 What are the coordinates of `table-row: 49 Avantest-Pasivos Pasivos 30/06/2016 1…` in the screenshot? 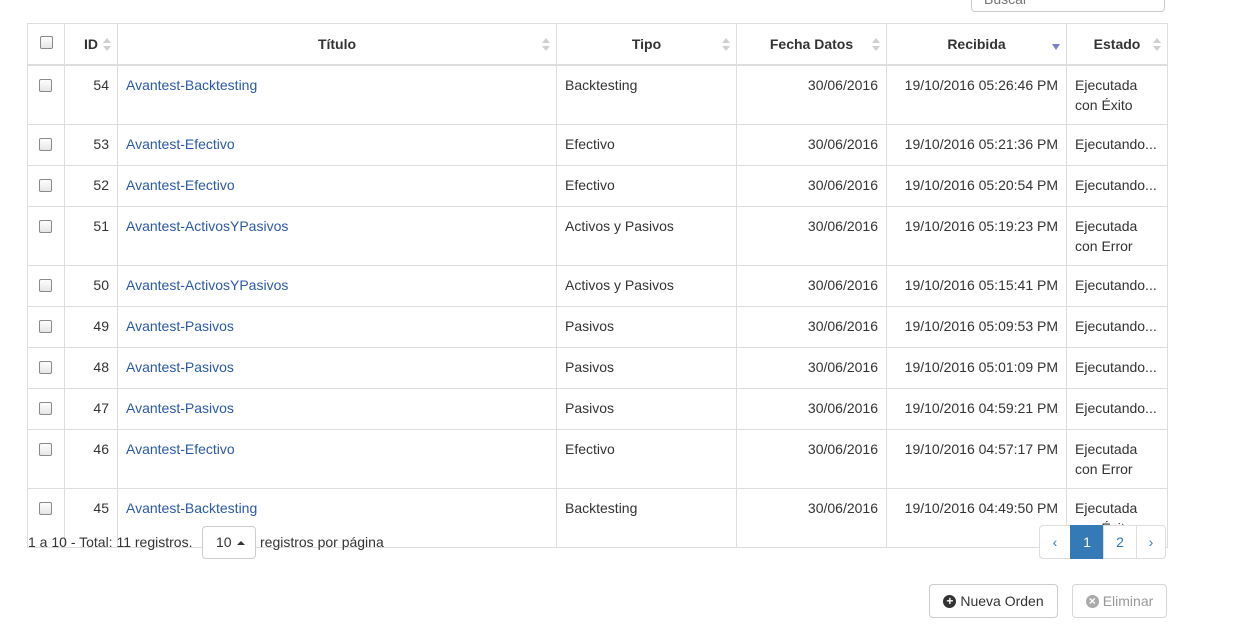 It's located at (597, 326).